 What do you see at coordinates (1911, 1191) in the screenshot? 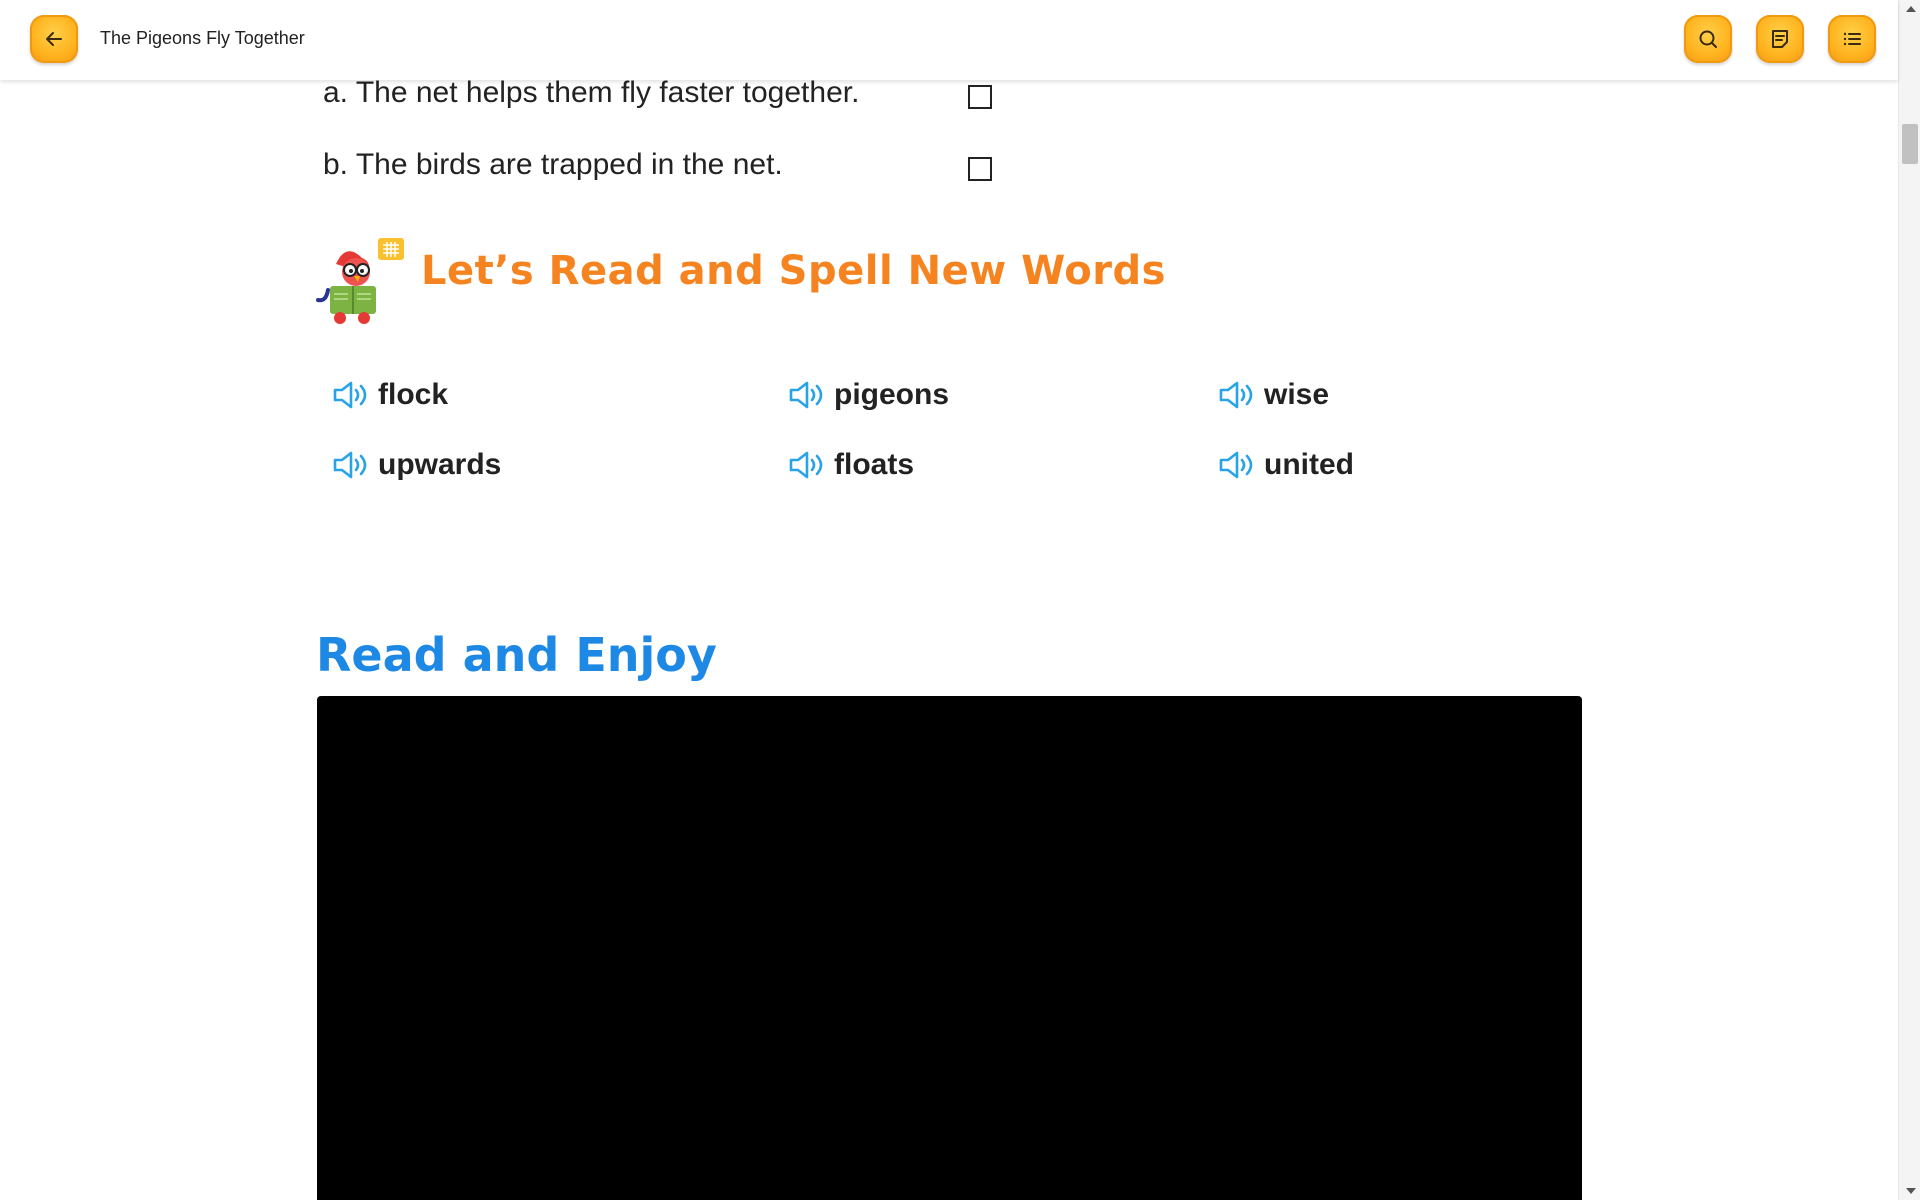
I see `scroll-down-arrow-icon` at bounding box center [1911, 1191].